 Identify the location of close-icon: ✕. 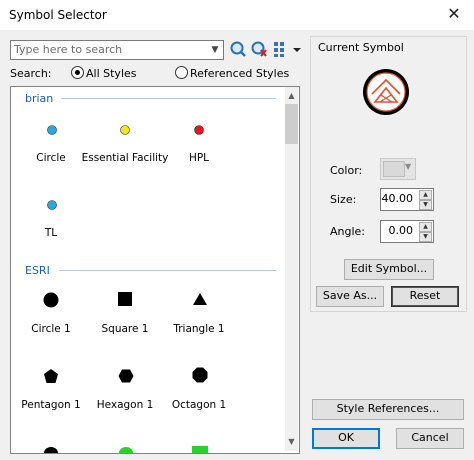
(454, 15).